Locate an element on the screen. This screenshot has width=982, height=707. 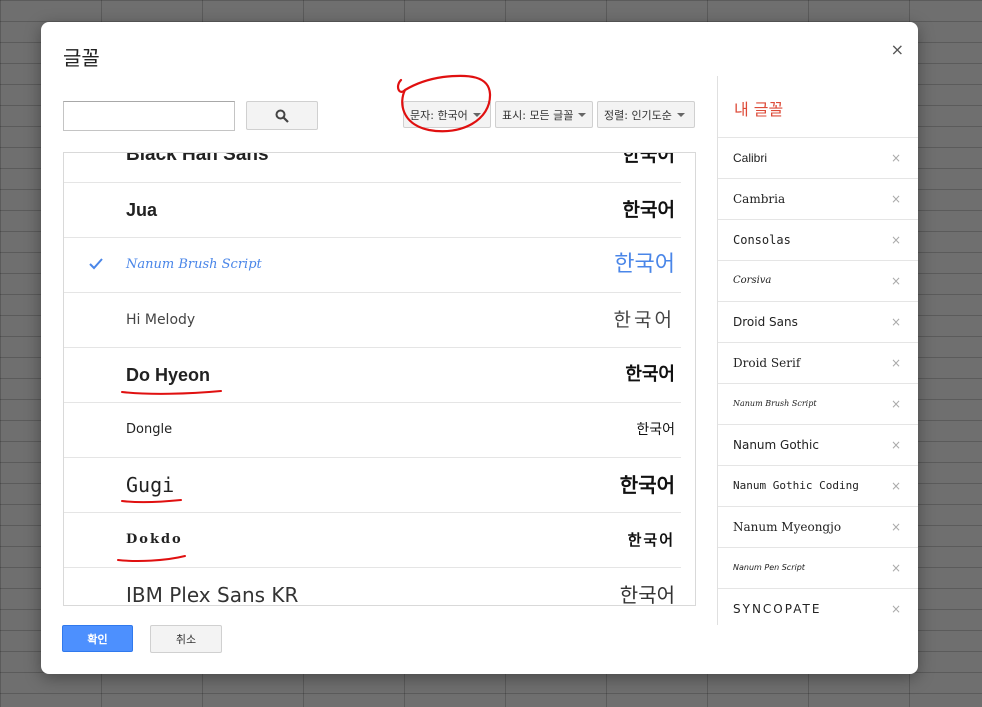
my-font-name: Nanum Myeongjo is located at coordinates (787, 527).